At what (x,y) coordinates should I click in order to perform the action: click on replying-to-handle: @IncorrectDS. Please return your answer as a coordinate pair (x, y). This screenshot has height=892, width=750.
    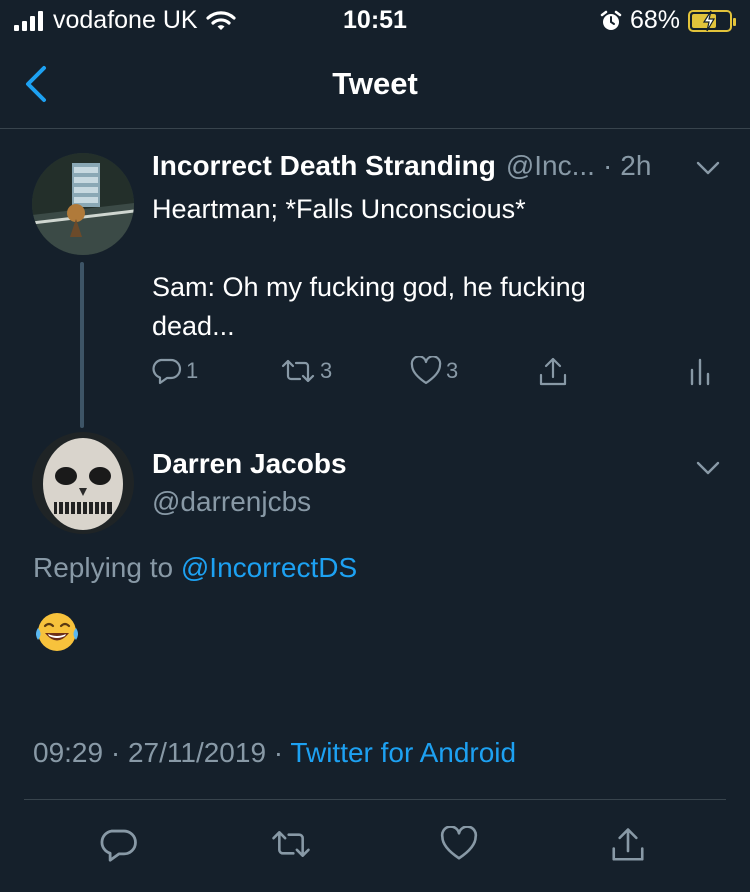
    Looking at the image, I should click on (269, 567).